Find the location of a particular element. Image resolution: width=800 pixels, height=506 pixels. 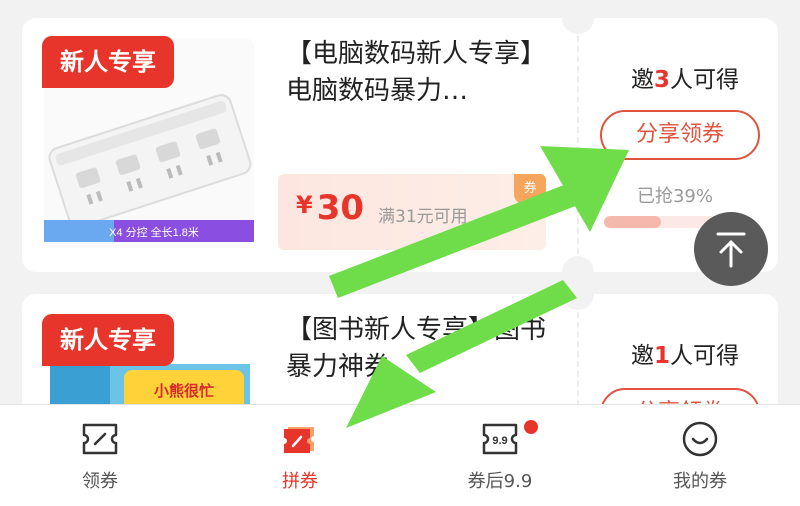

product-spec-label: X4 分控 全长1.8米 is located at coordinates (154, 232).